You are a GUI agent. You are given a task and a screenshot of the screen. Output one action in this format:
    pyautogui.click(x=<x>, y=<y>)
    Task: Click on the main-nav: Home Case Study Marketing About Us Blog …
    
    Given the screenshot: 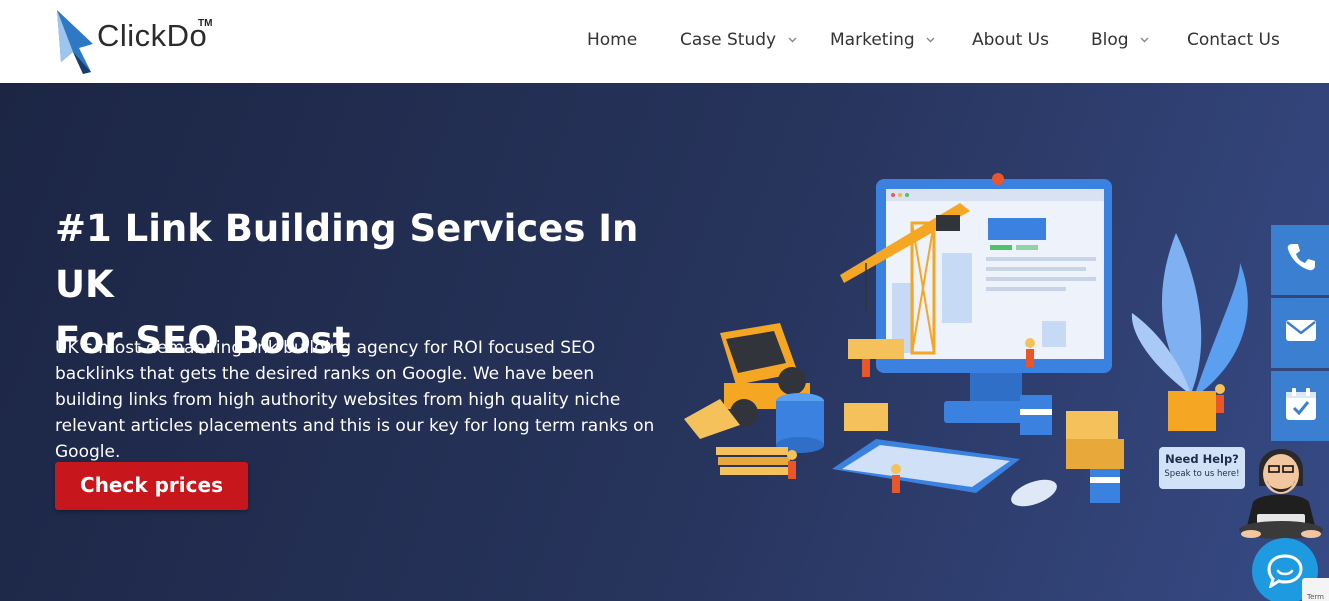 What is the action you would take?
    pyautogui.click(x=664, y=42)
    